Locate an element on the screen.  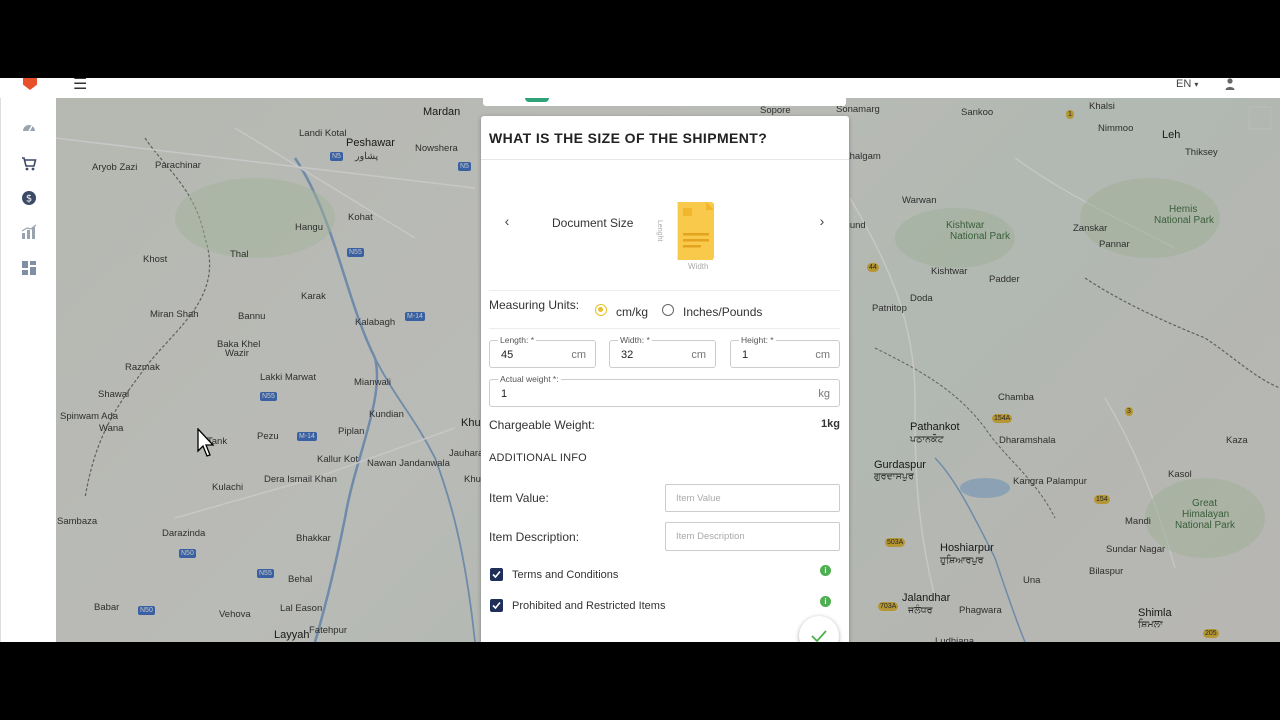
confirm-button is located at coordinates (819, 629).